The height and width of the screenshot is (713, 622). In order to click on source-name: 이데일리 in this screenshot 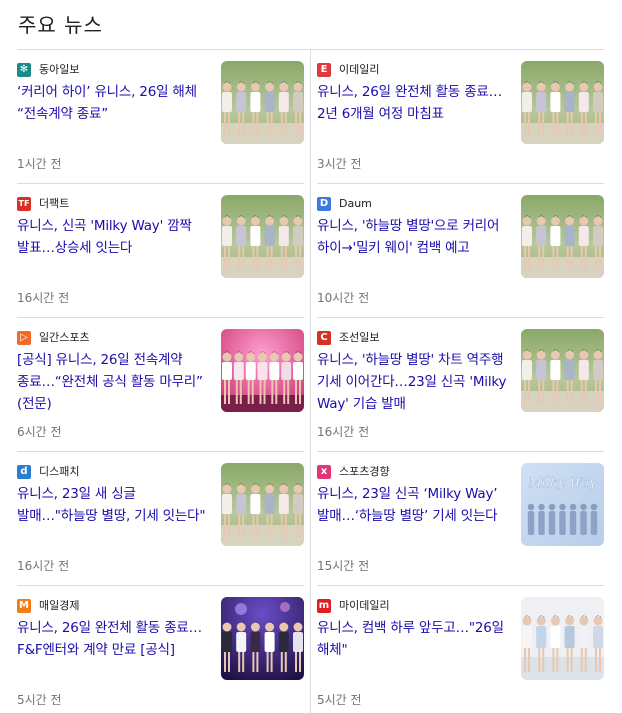, I will do `click(359, 69)`.